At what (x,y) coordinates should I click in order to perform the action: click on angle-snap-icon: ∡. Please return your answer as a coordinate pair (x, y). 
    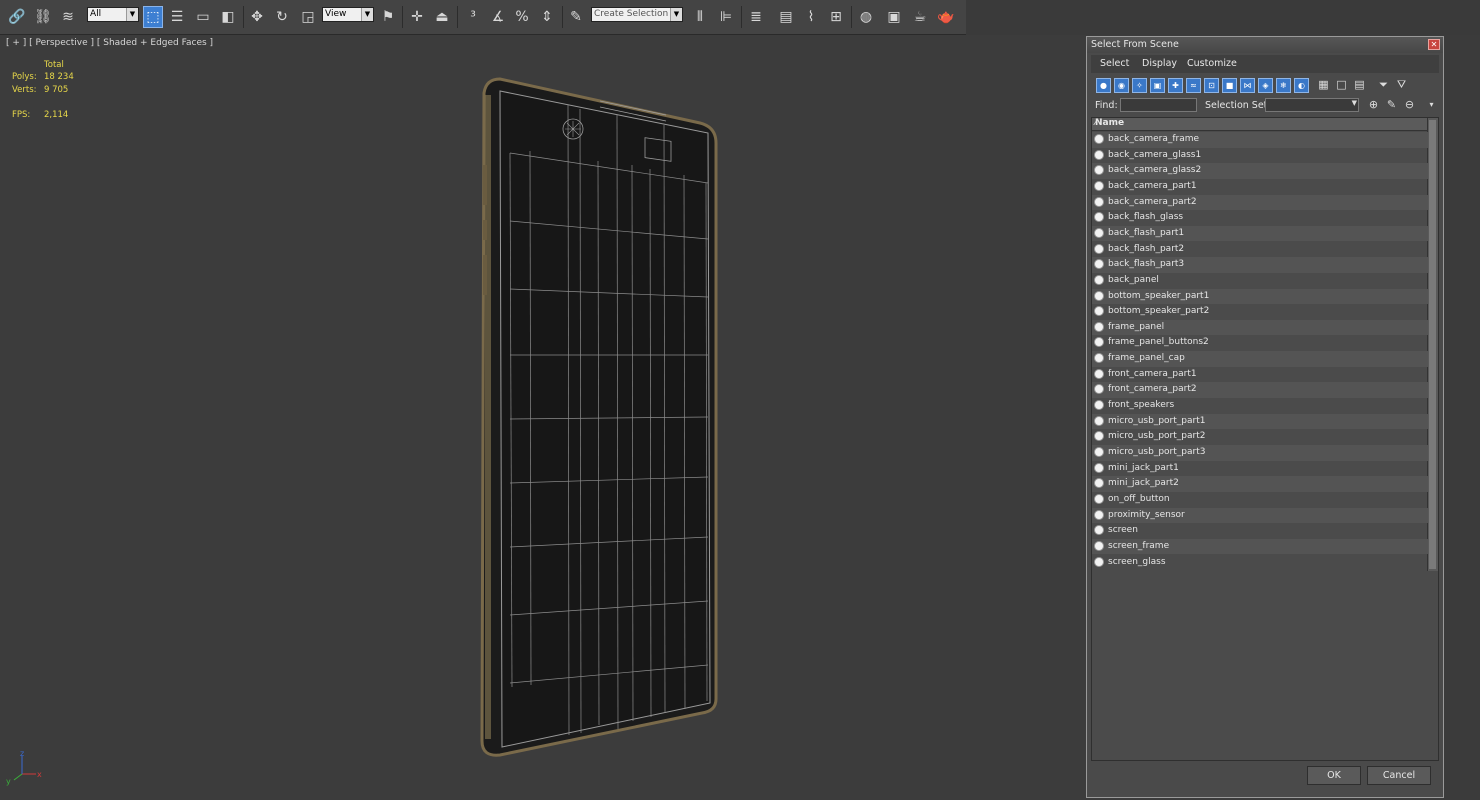
    Looking at the image, I should click on (498, 17).